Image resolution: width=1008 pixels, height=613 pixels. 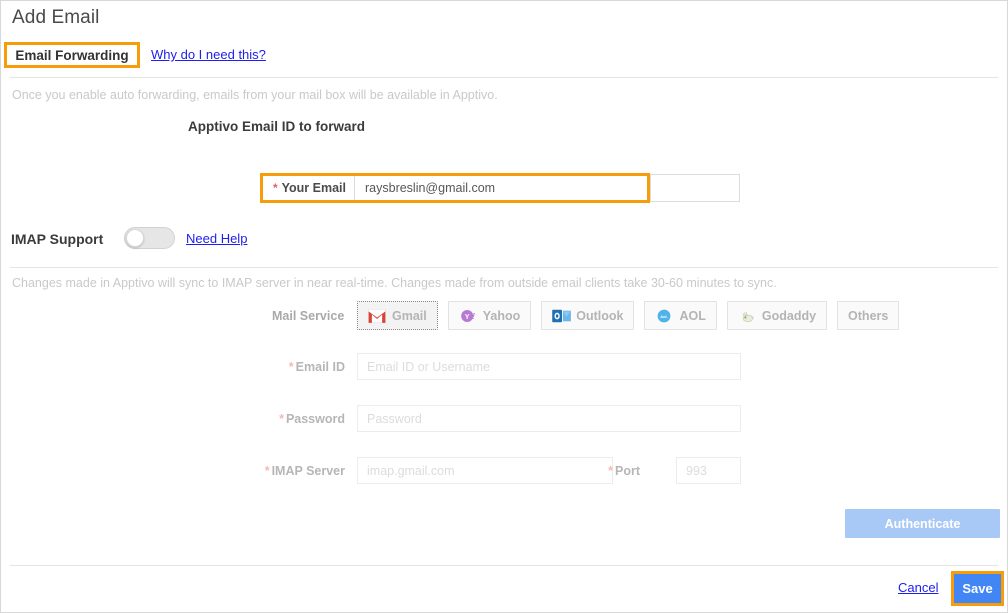 I want to click on tab-row: Email Forwarding Why do I need this?, so click(x=504, y=56).